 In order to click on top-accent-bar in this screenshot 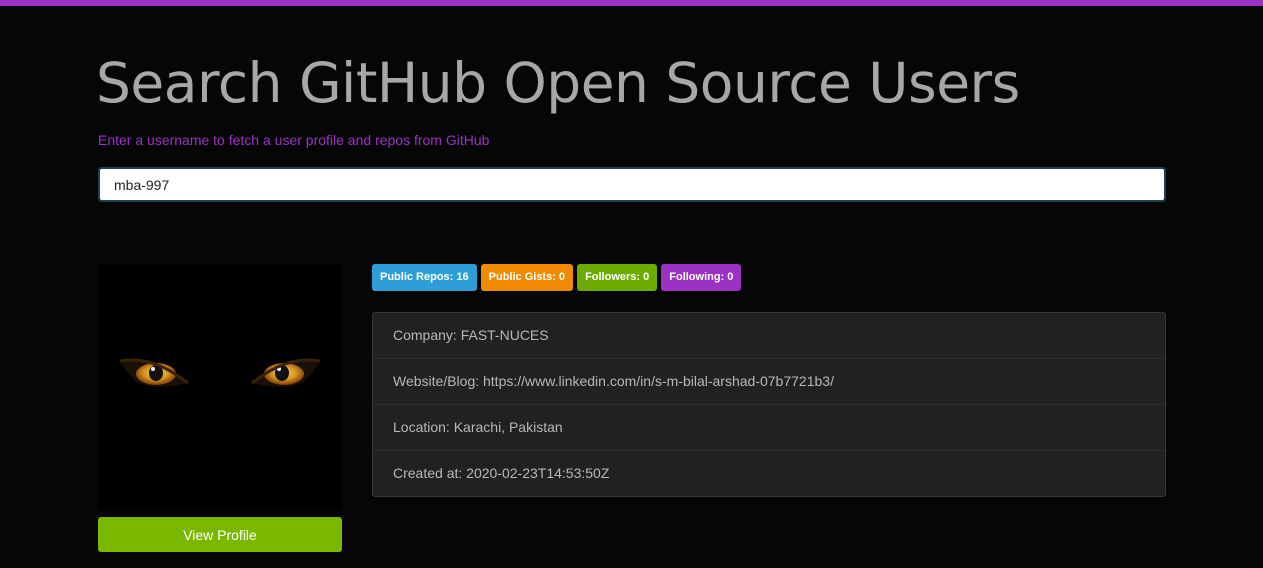, I will do `click(631, 3)`.